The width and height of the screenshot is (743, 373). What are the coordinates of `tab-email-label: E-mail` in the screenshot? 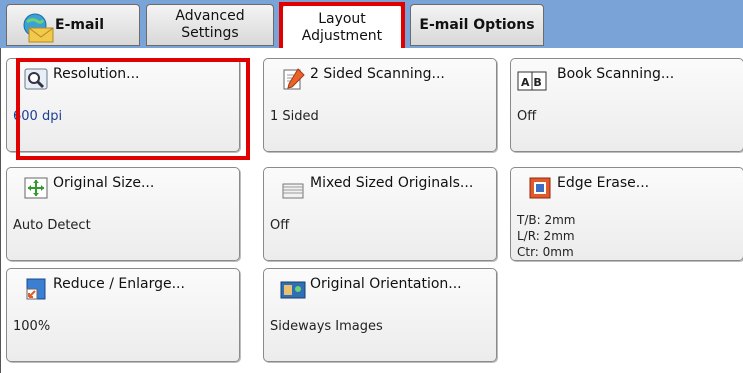 It's located at (80, 24).